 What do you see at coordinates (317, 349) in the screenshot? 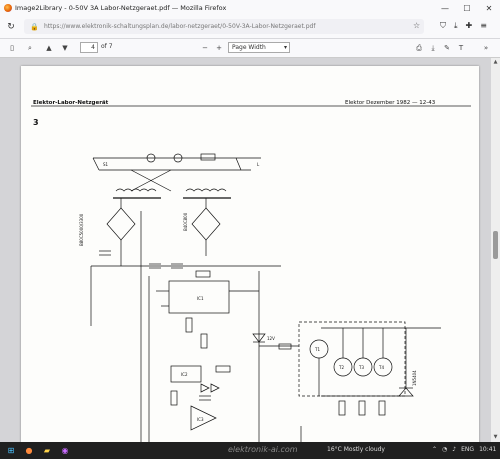
I see `transistor-1-label: T1` at bounding box center [317, 349].